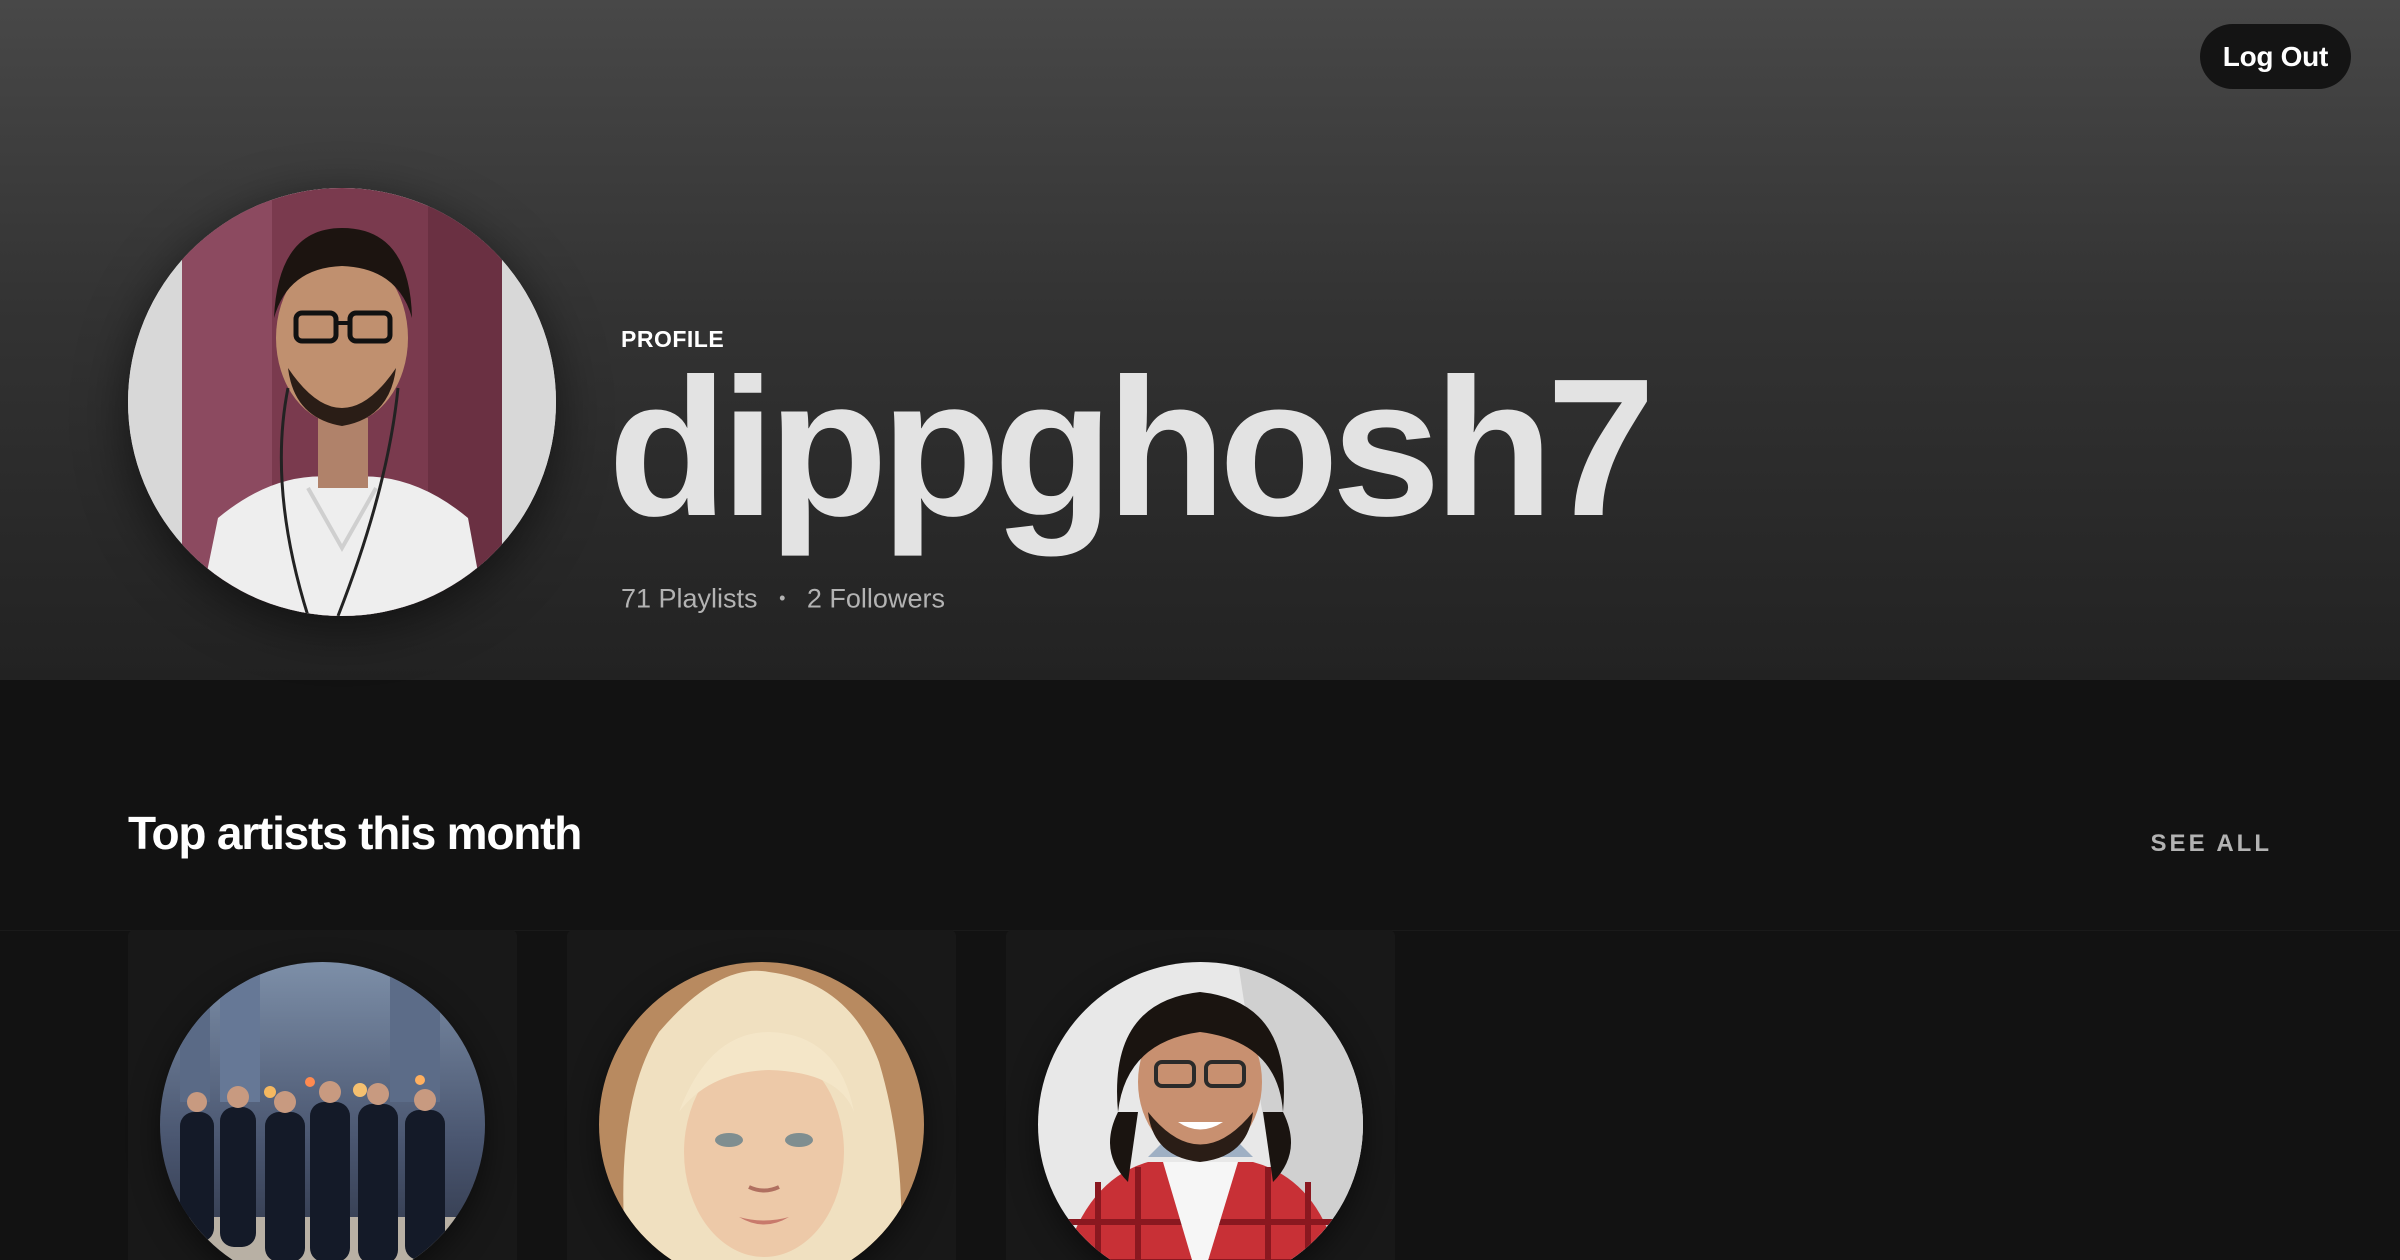 Image resolution: width=2400 pixels, height=1260 pixels. Describe the element at coordinates (355, 833) in the screenshot. I see `section-title-top-artists: Top artists this month` at that location.